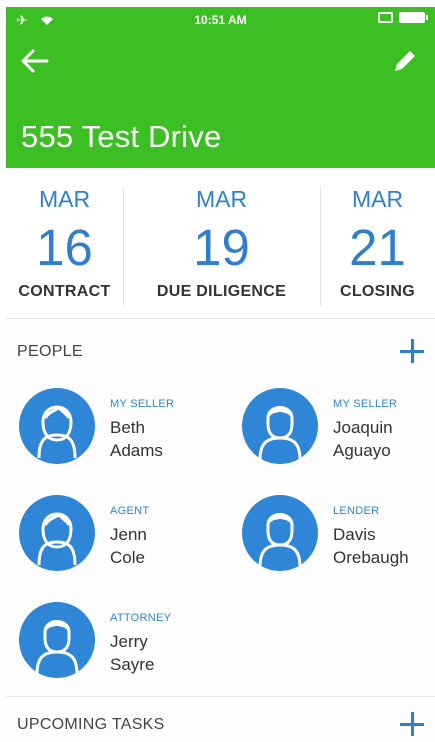 The height and width of the screenshot is (742, 435). Describe the element at coordinates (64, 247) in the screenshot. I see `date-day: 16` at that location.